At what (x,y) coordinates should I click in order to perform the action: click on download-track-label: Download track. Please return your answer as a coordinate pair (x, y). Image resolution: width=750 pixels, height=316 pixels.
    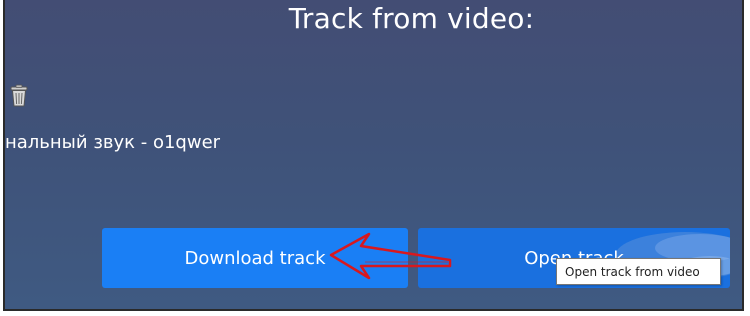
    Looking at the image, I should click on (255, 258).